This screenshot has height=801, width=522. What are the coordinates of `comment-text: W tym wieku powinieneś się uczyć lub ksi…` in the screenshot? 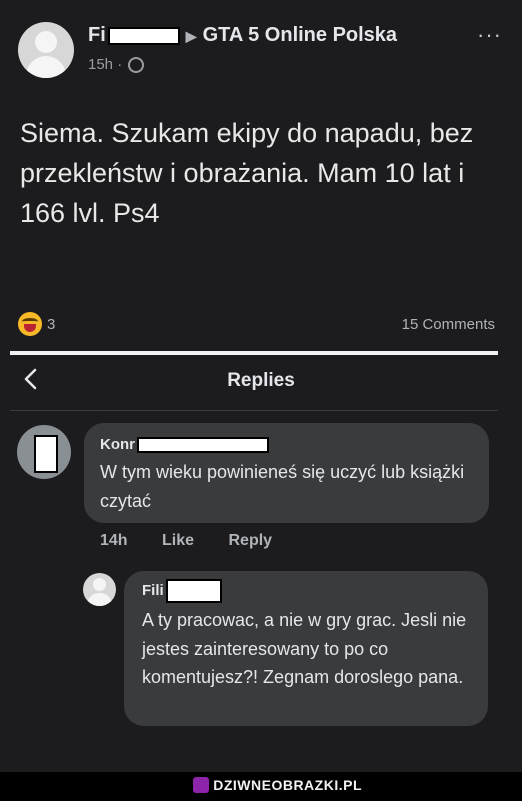 It's located at (282, 486).